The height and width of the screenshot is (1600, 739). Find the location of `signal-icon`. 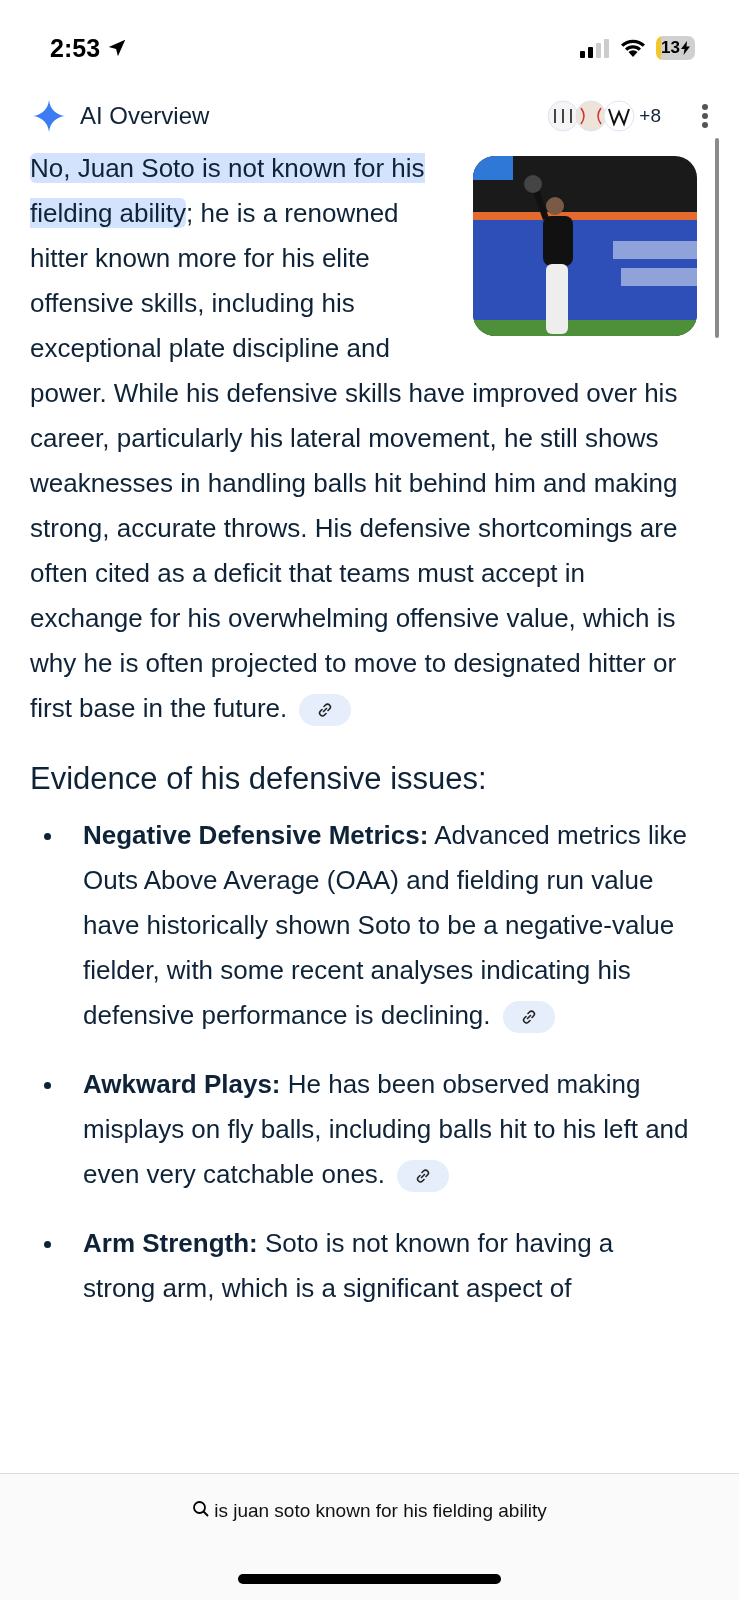

signal-icon is located at coordinates (595, 48).